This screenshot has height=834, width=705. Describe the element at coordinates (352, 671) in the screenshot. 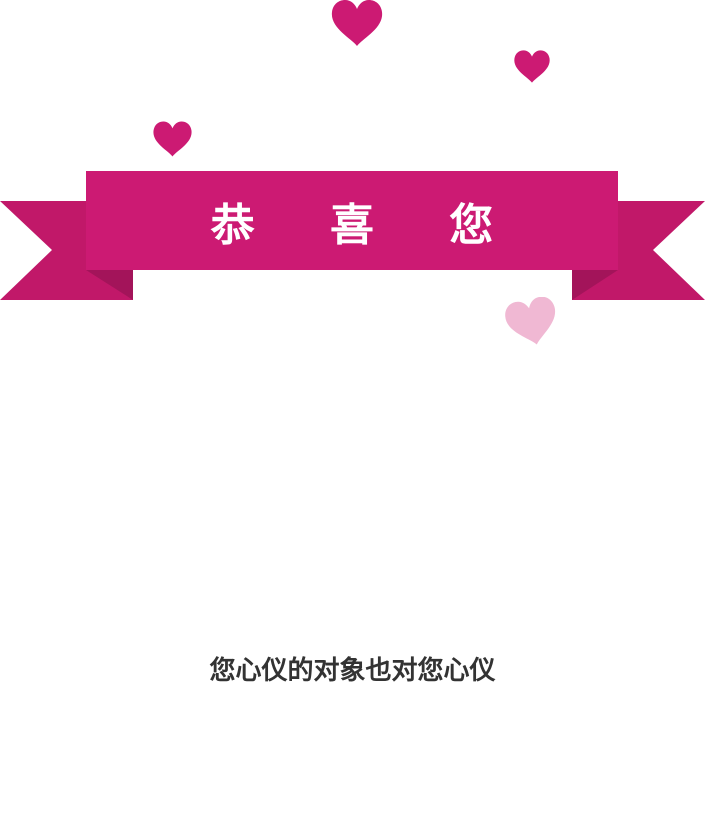

I see `match-message: 您心仪的对象也对您心仪` at that location.